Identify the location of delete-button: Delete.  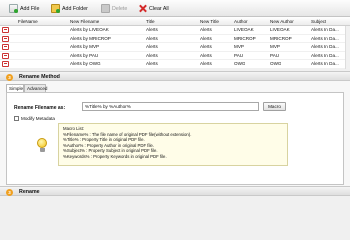
(114, 8).